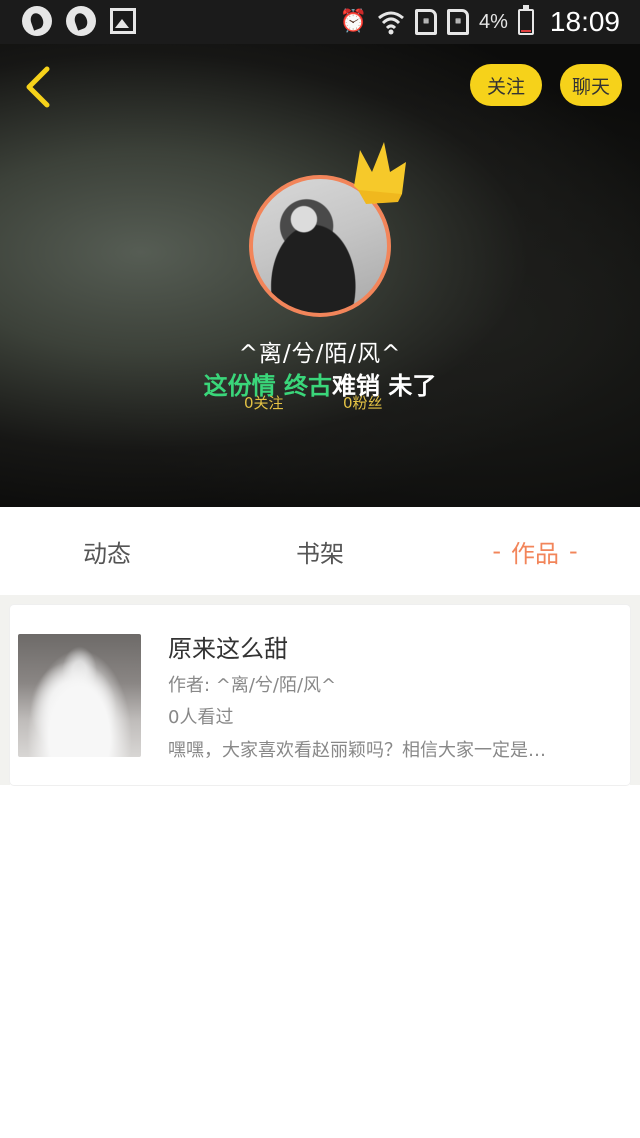  What do you see at coordinates (228, 649) in the screenshot?
I see `work-title: 原来这么甜` at bounding box center [228, 649].